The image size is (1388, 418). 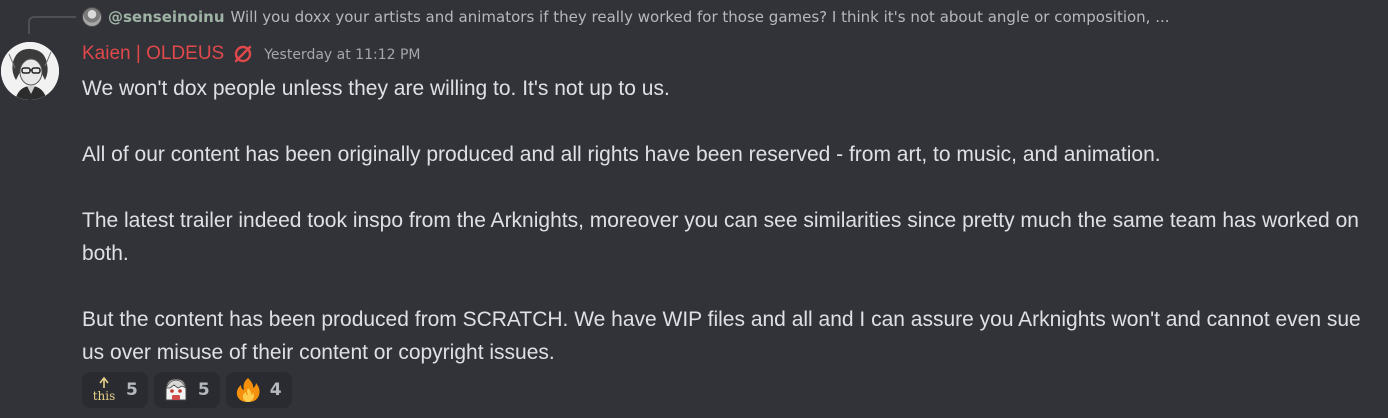 What do you see at coordinates (52, 25) in the screenshot?
I see `reply-connector-line` at bounding box center [52, 25].